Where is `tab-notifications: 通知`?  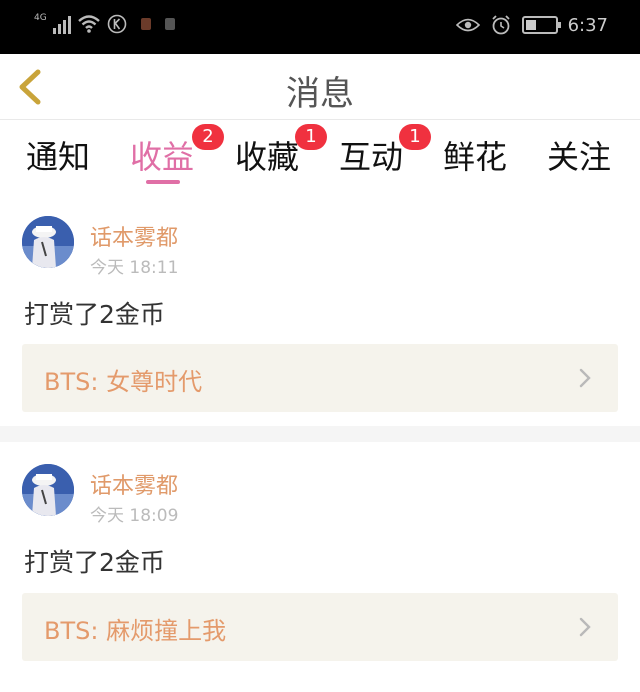
tab-notifications: 通知 is located at coordinates (58, 155).